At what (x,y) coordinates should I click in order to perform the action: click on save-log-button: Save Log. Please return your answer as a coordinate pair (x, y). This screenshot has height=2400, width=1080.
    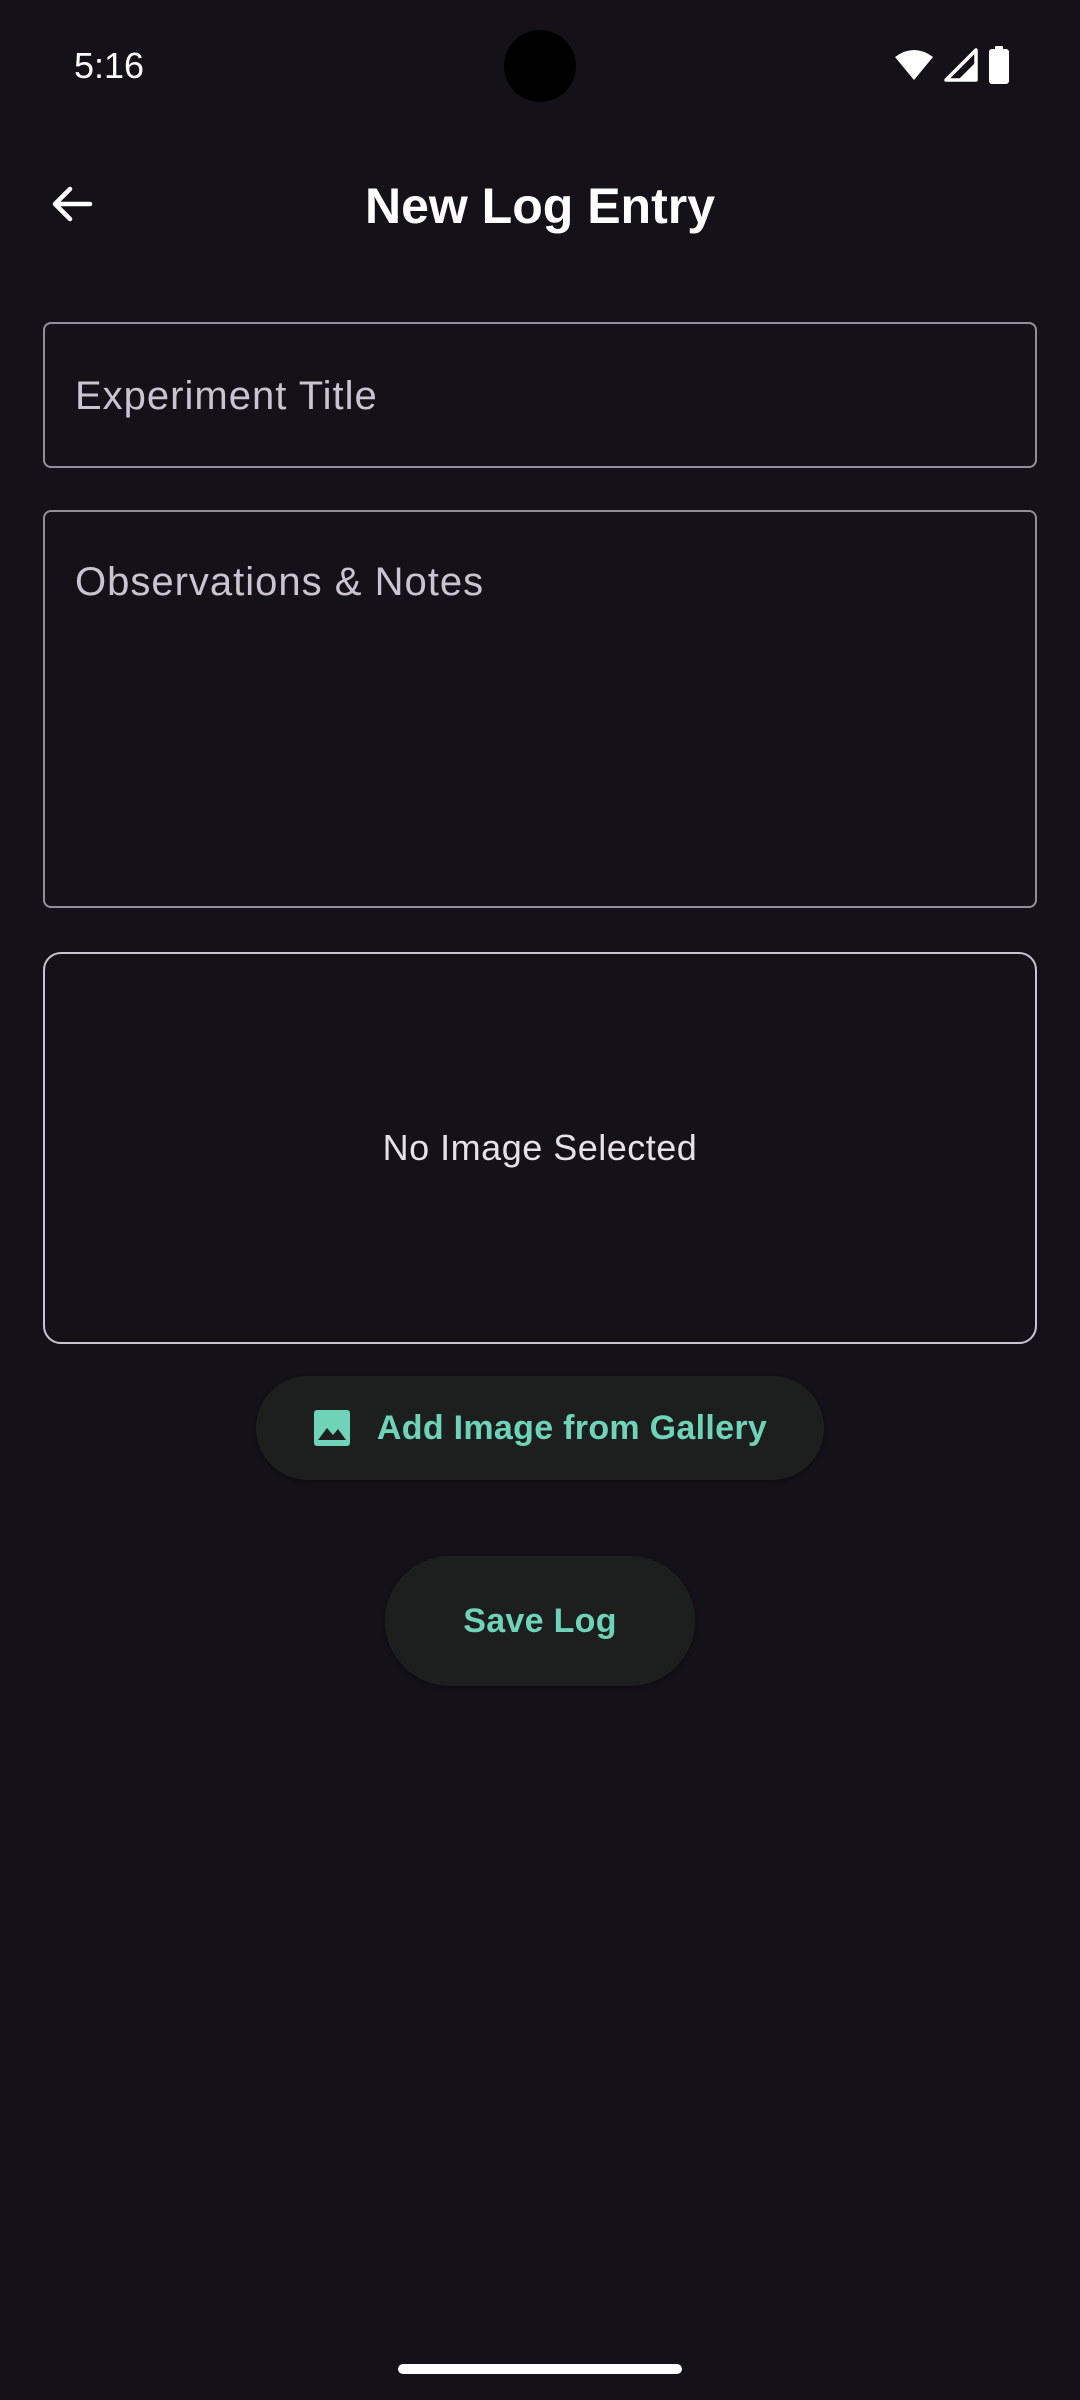
    Looking at the image, I should click on (540, 1621).